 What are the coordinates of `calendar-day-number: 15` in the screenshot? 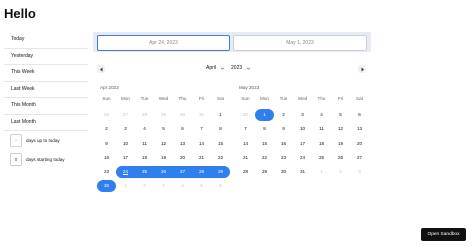 It's located at (220, 143).